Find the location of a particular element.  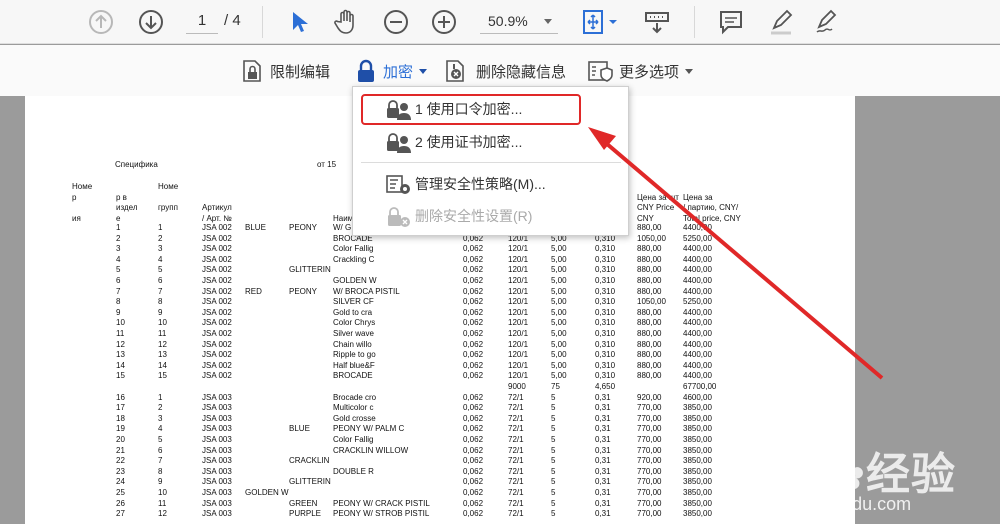

certificate-lock-icon is located at coordinates (399, 143).